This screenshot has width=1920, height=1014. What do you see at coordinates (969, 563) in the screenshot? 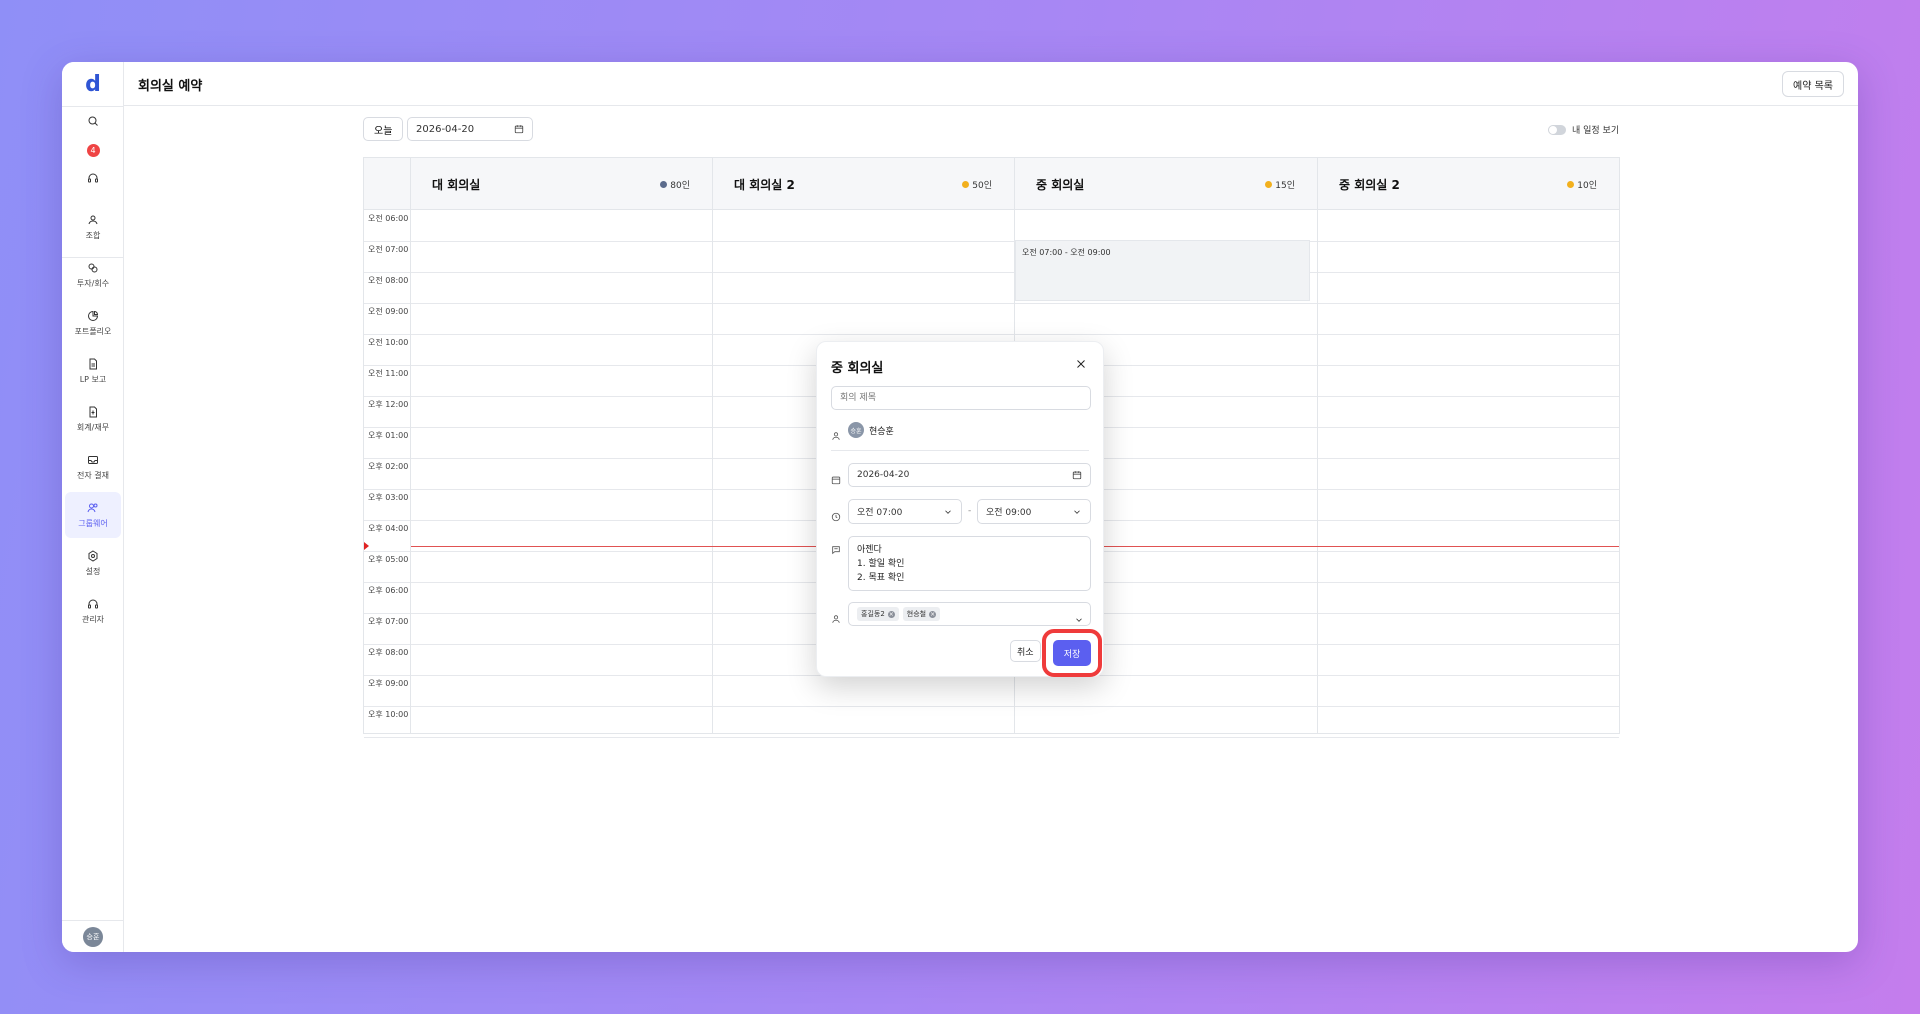
I see `agenda-textarea: 아젠다 1. 할일 확인 2. 목표 확인` at bounding box center [969, 563].